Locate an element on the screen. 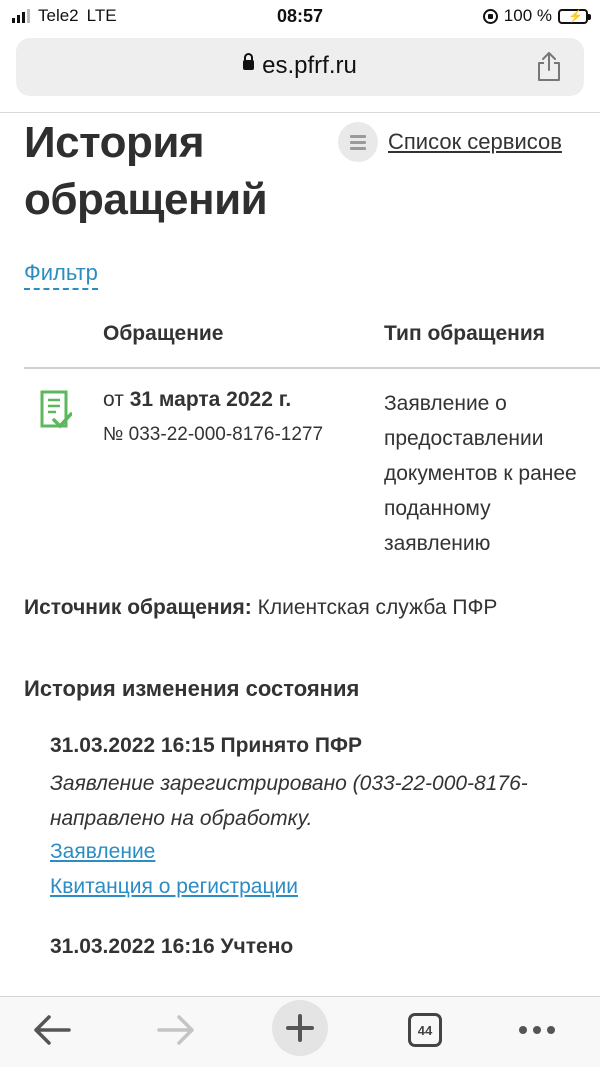 This screenshot has width=600, height=1067. filter-link: Фильтр is located at coordinates (61, 275).